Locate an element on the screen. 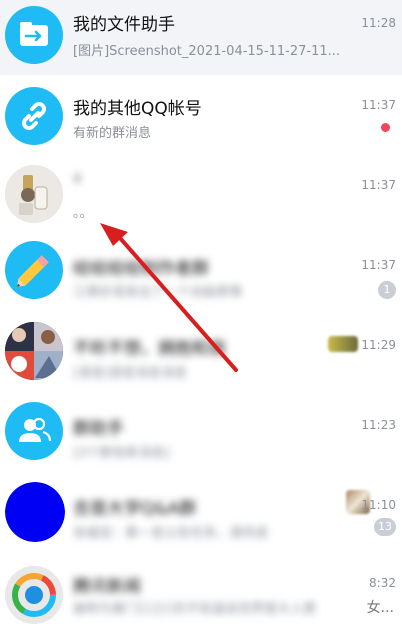  group-assistant-icon is located at coordinates (35, 429).